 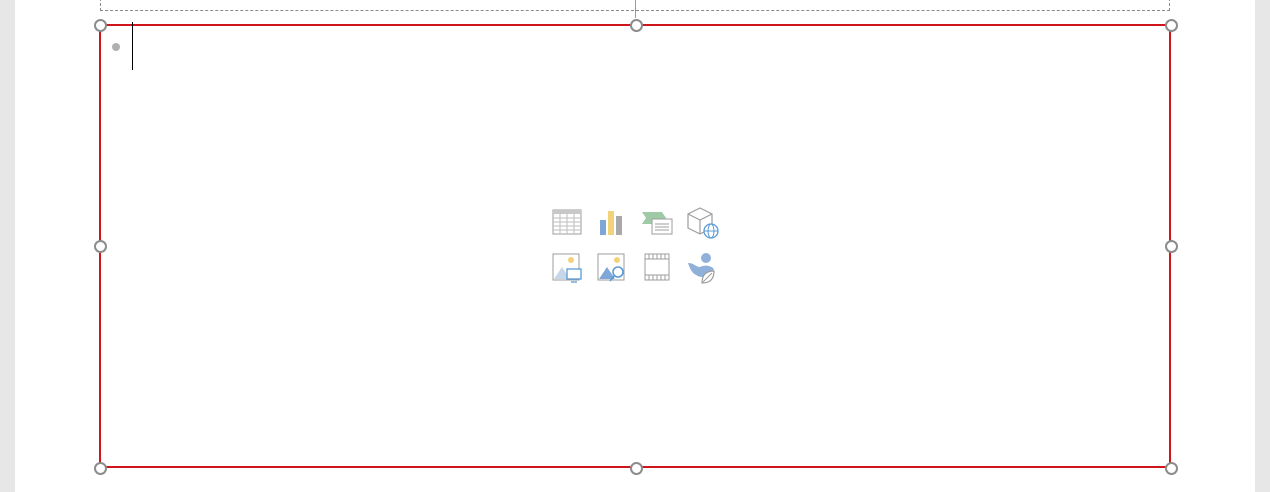 I want to click on insert-picture-icon, so click(x=612, y=268).